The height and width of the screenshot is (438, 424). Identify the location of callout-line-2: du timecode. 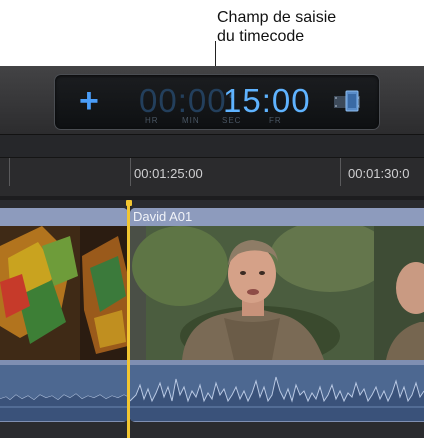
(261, 36).